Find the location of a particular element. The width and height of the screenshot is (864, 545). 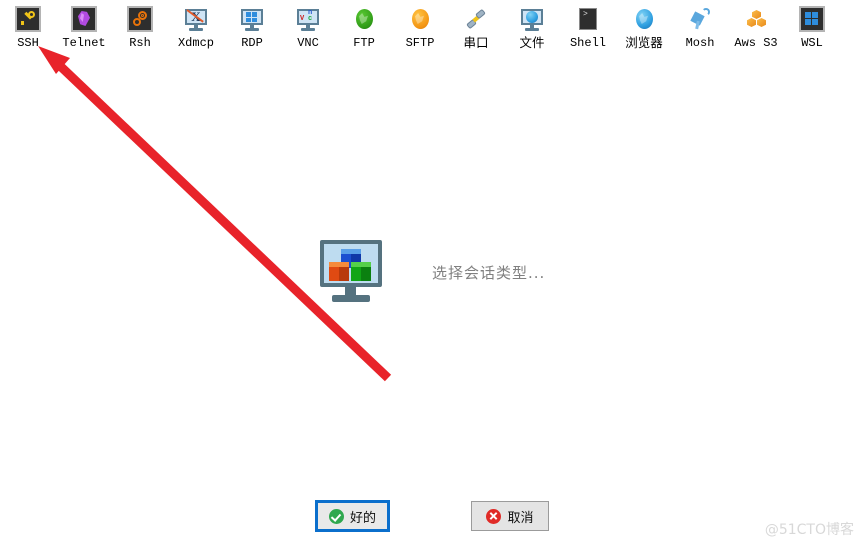

session-type-label: 浏览器 is located at coordinates (644, 42).